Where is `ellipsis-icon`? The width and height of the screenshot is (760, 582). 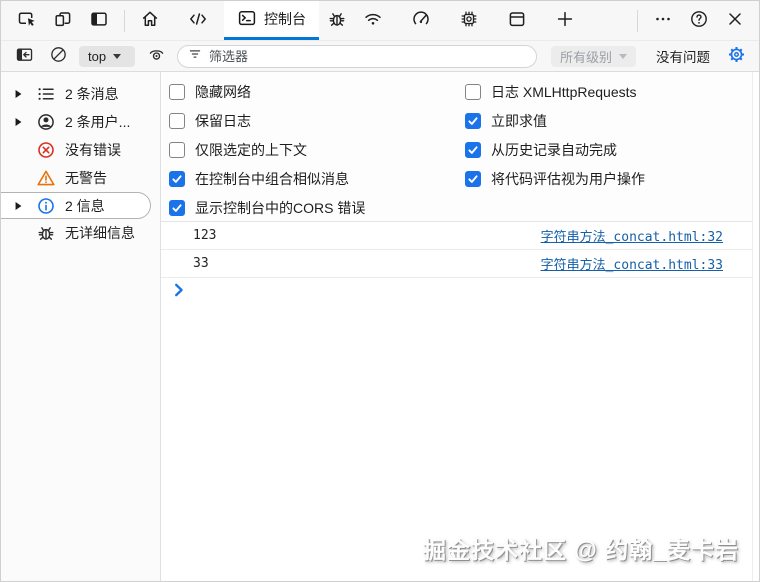 ellipsis-icon is located at coordinates (663, 20).